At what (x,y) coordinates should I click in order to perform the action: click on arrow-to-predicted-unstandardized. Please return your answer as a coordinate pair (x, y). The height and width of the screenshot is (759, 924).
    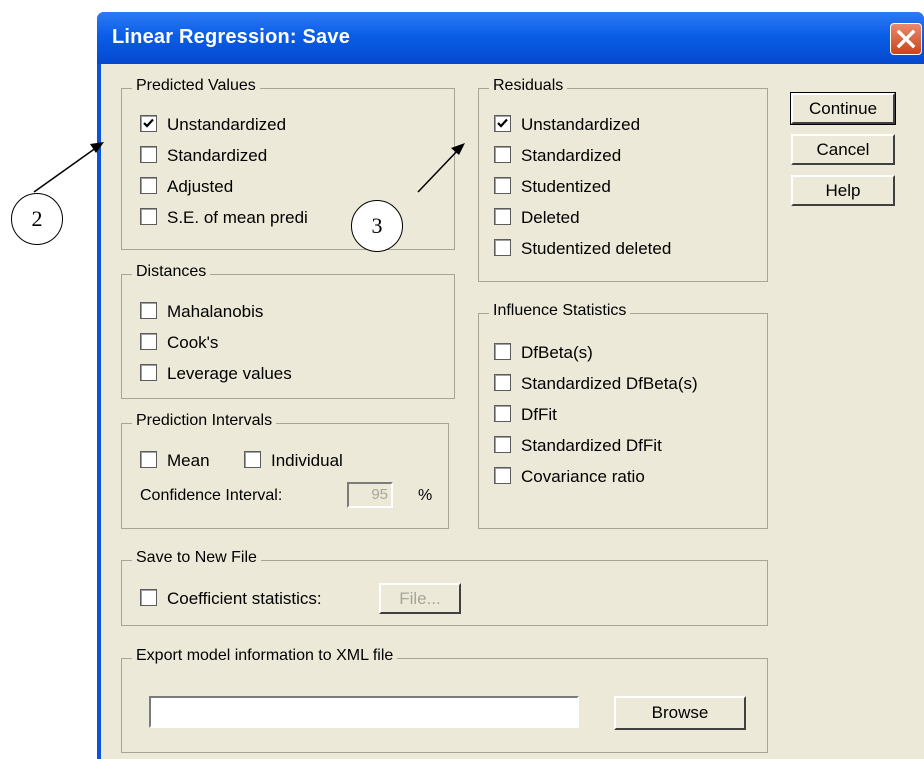
    Looking at the image, I should click on (68, 167).